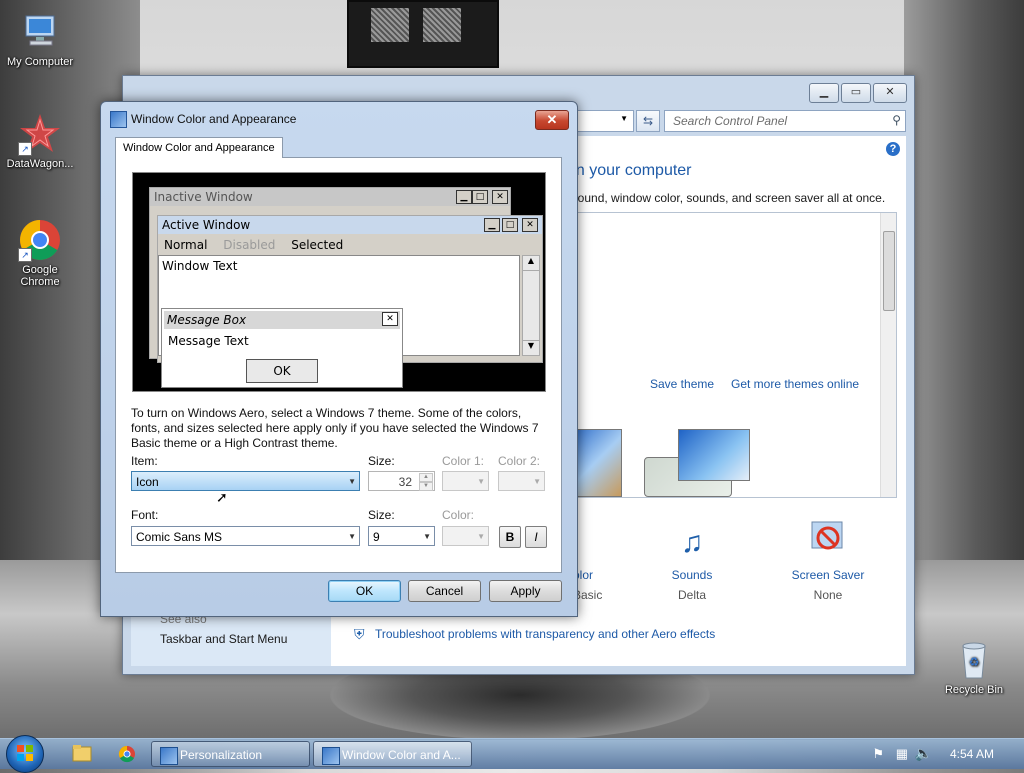 The width and height of the screenshot is (1024, 773). What do you see at coordinates (732, 355) in the screenshot?
I see `theme-list: Save theme Get more themes online` at bounding box center [732, 355].